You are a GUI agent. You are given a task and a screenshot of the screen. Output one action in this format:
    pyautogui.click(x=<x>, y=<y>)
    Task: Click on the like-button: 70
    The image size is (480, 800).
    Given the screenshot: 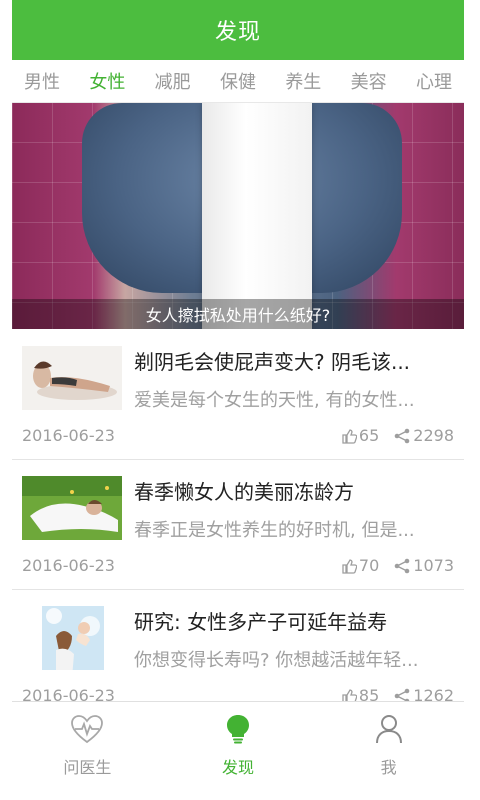 What is the action you would take?
    pyautogui.click(x=360, y=565)
    